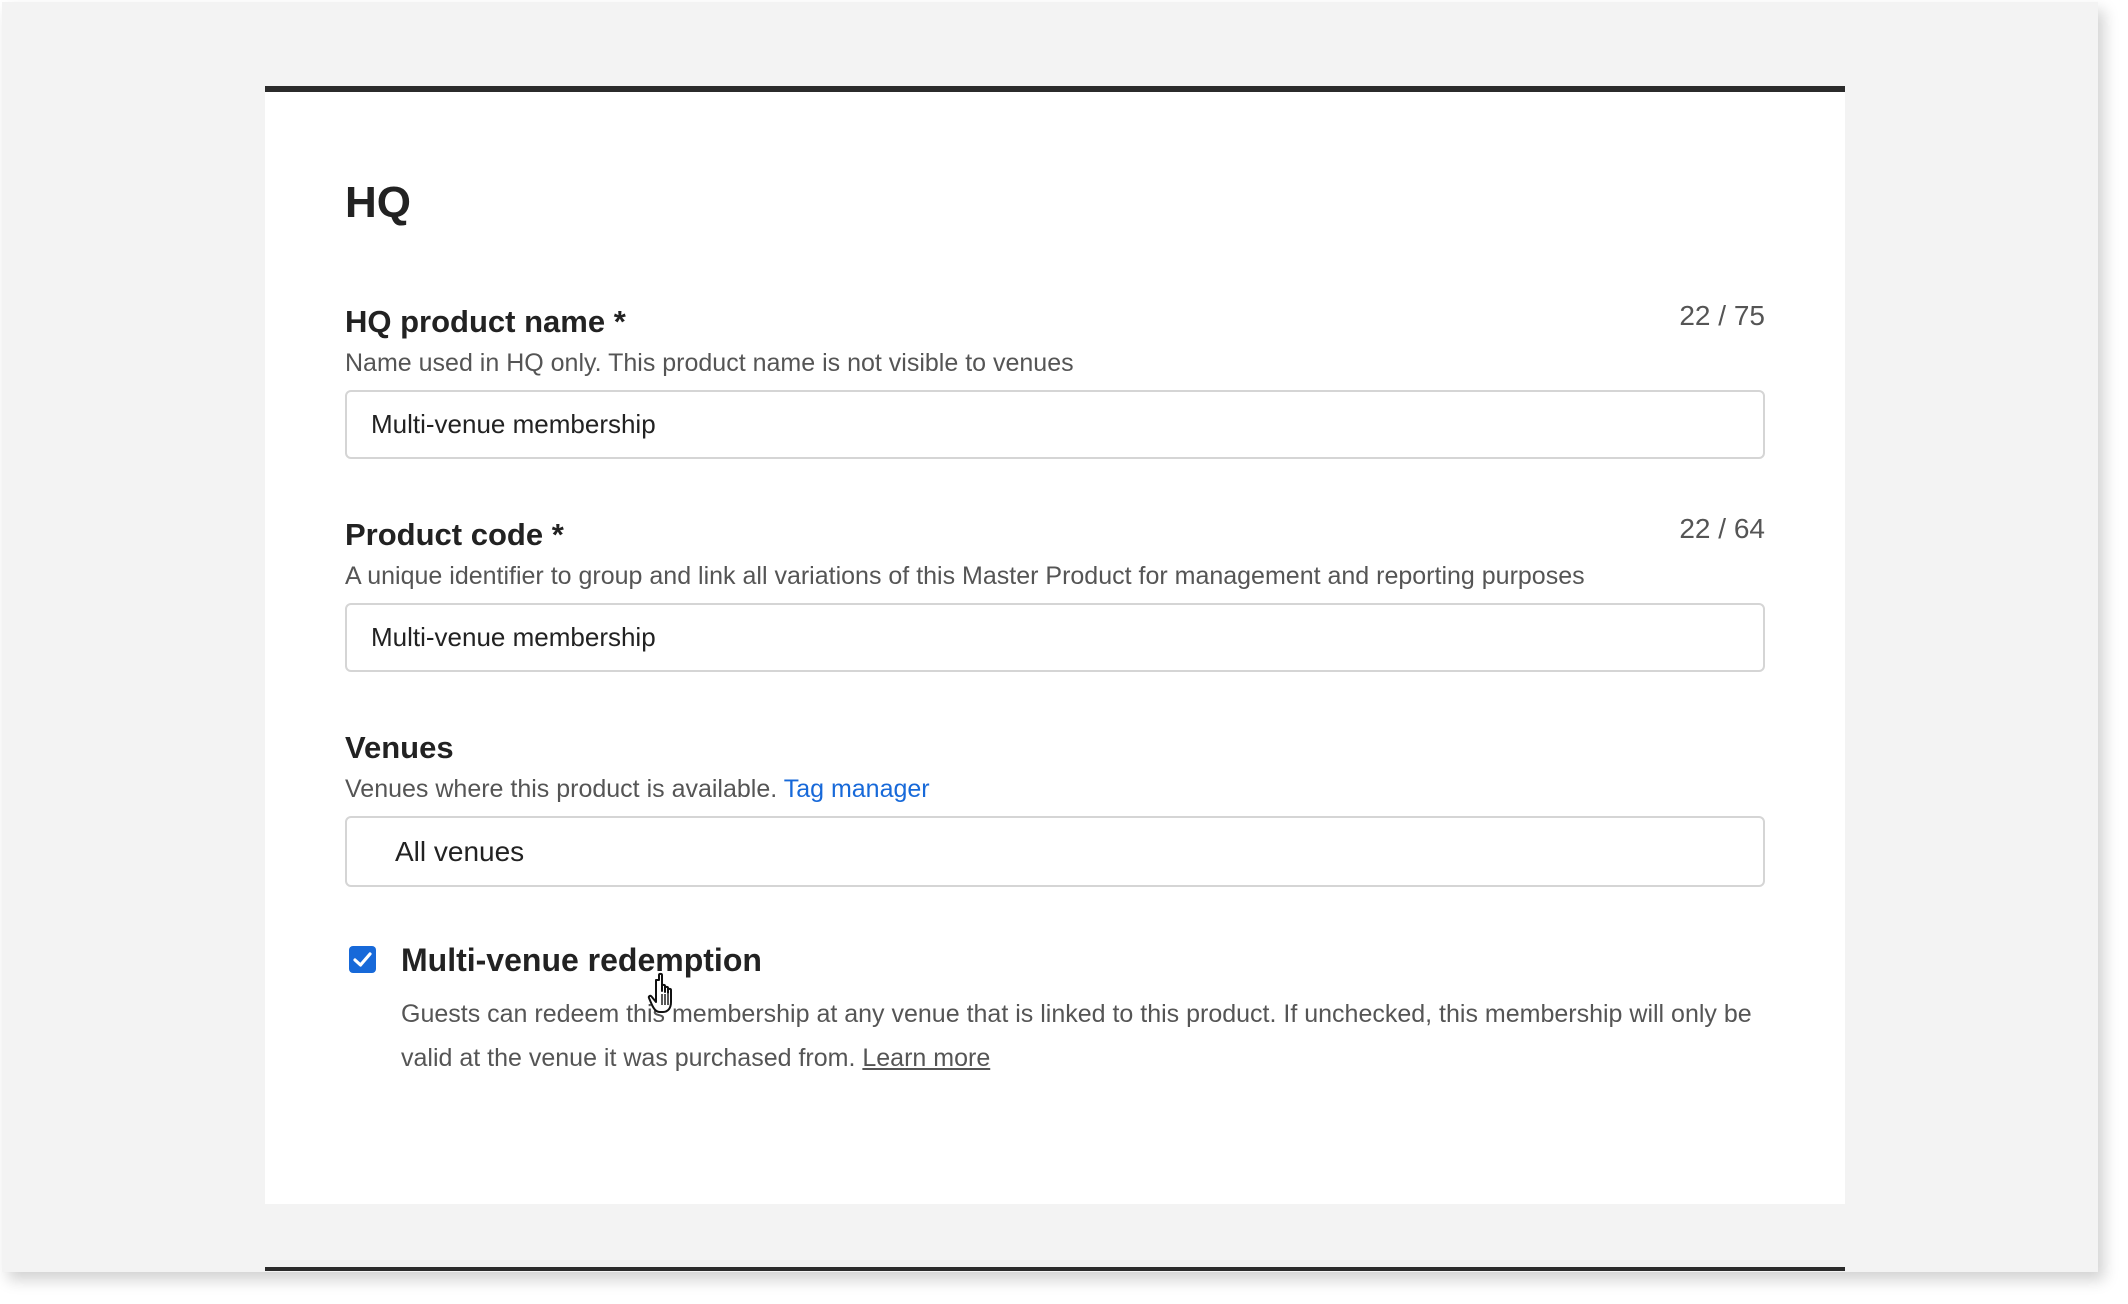 Image resolution: width=2128 pixels, height=1304 pixels. I want to click on venues-select: All venues, so click(1055, 851).